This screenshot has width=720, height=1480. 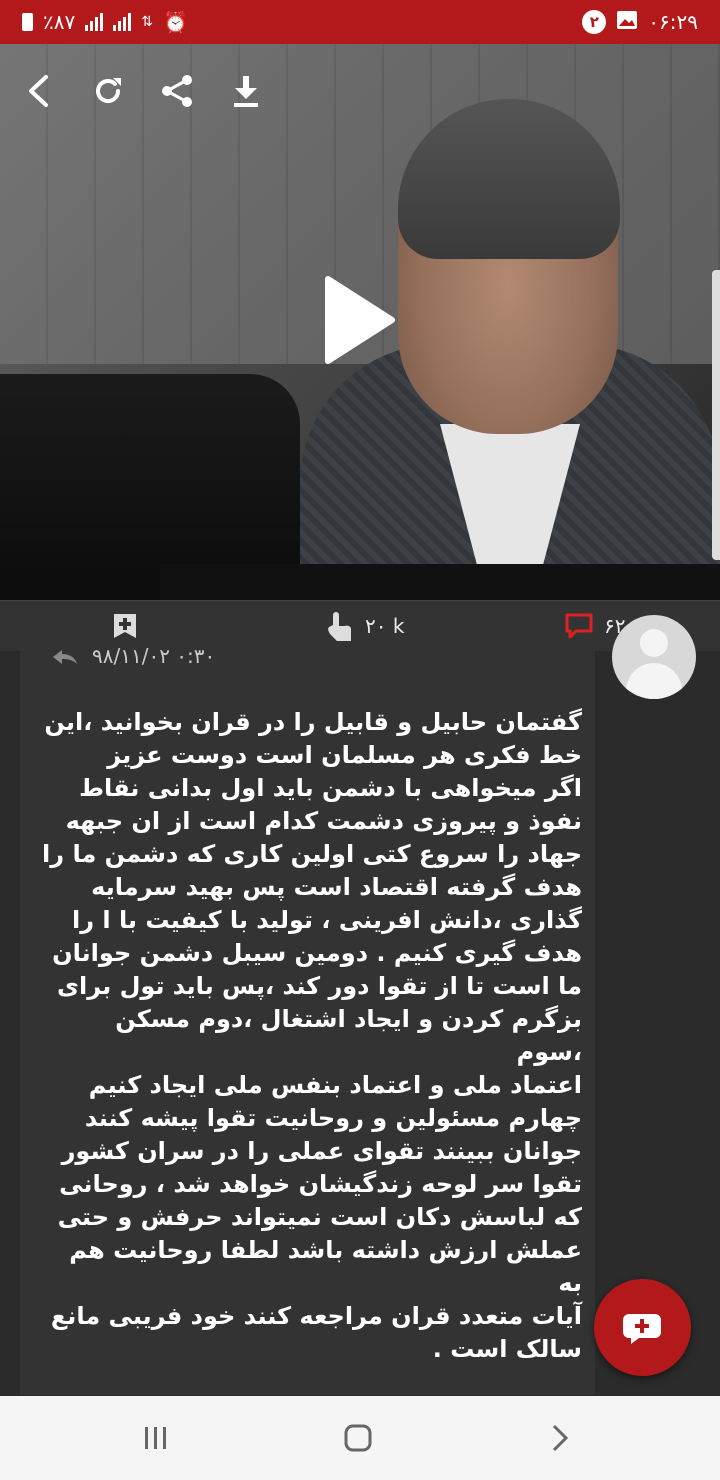 I want to click on battery-icon, so click(x=27, y=22).